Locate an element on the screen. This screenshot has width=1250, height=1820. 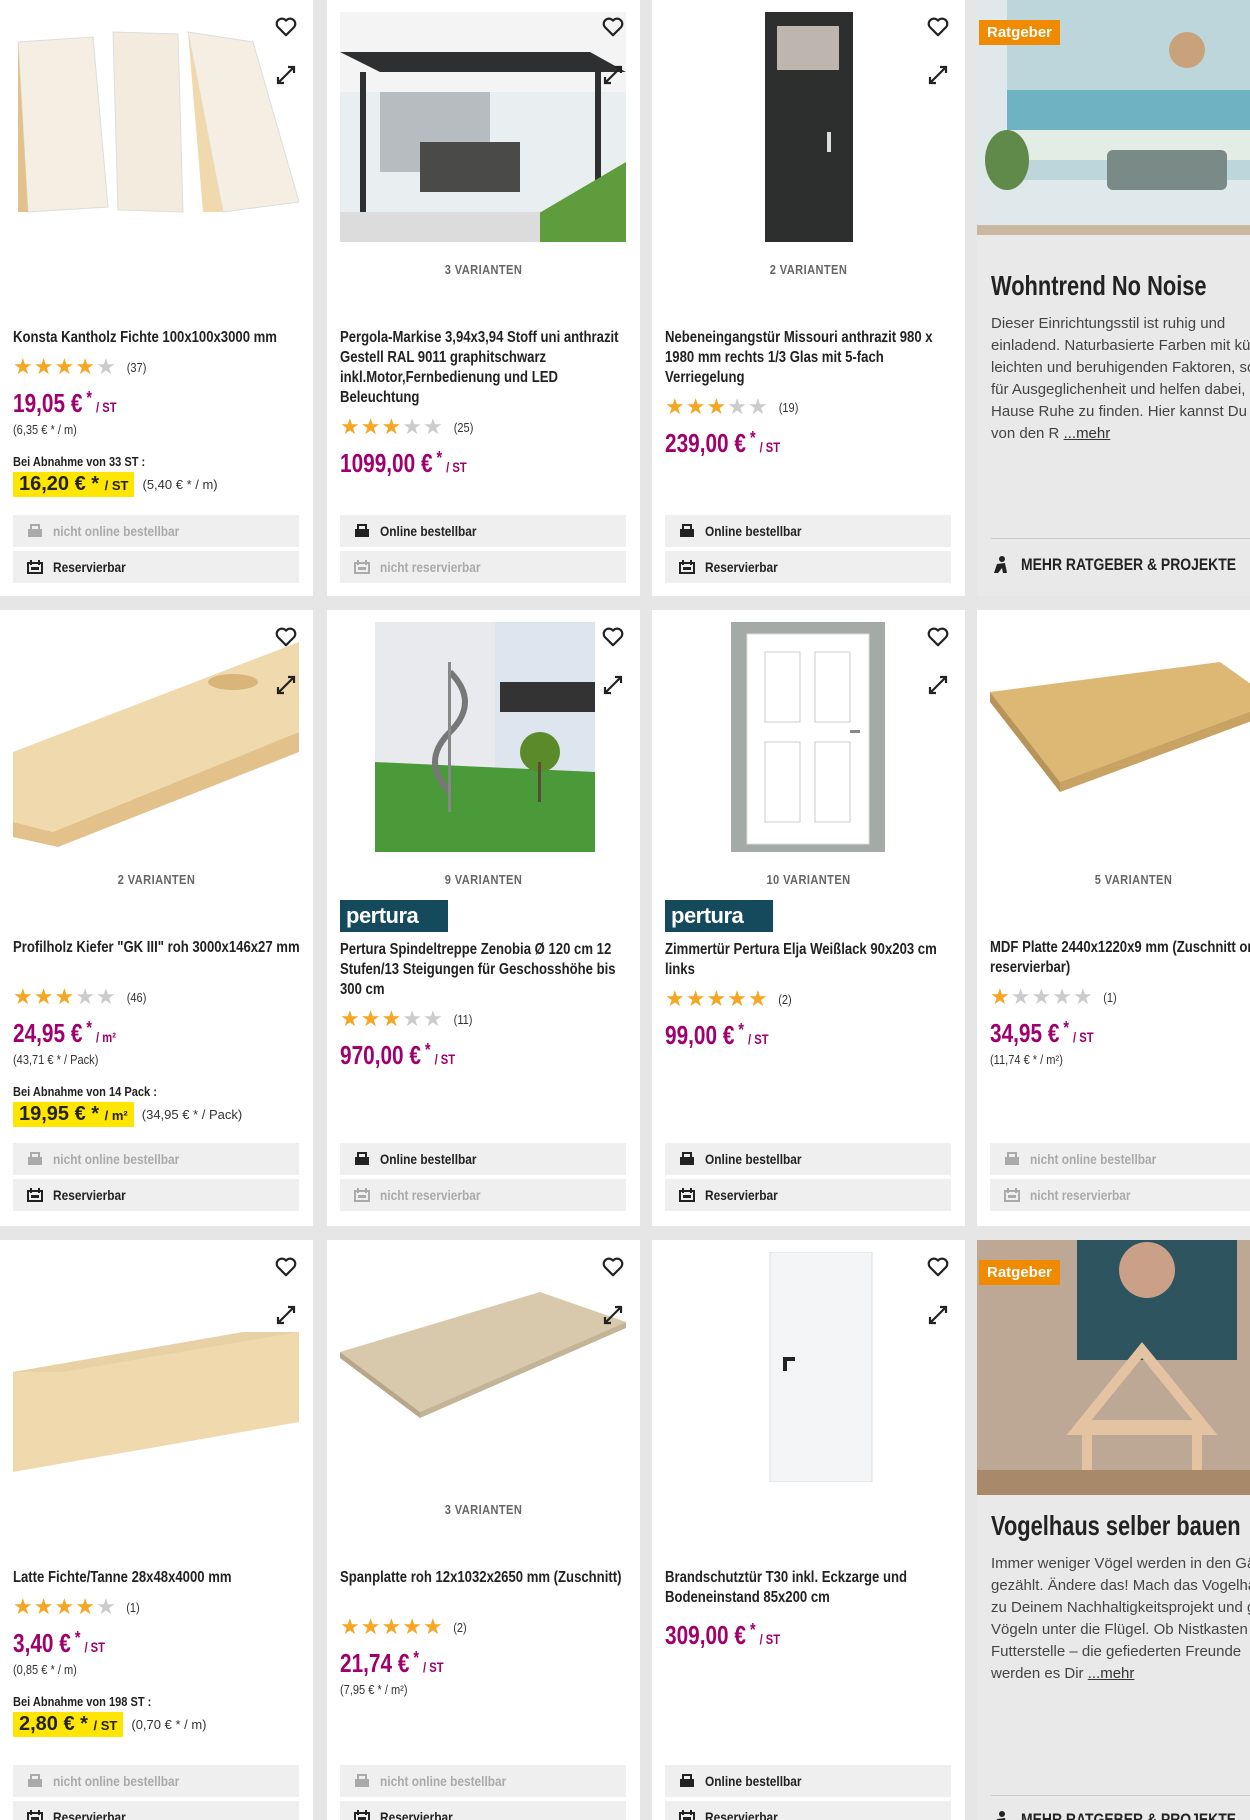
product-title: Latte Fichte/Tanne 28x48x4000 mm is located at coordinates (158, 1578).